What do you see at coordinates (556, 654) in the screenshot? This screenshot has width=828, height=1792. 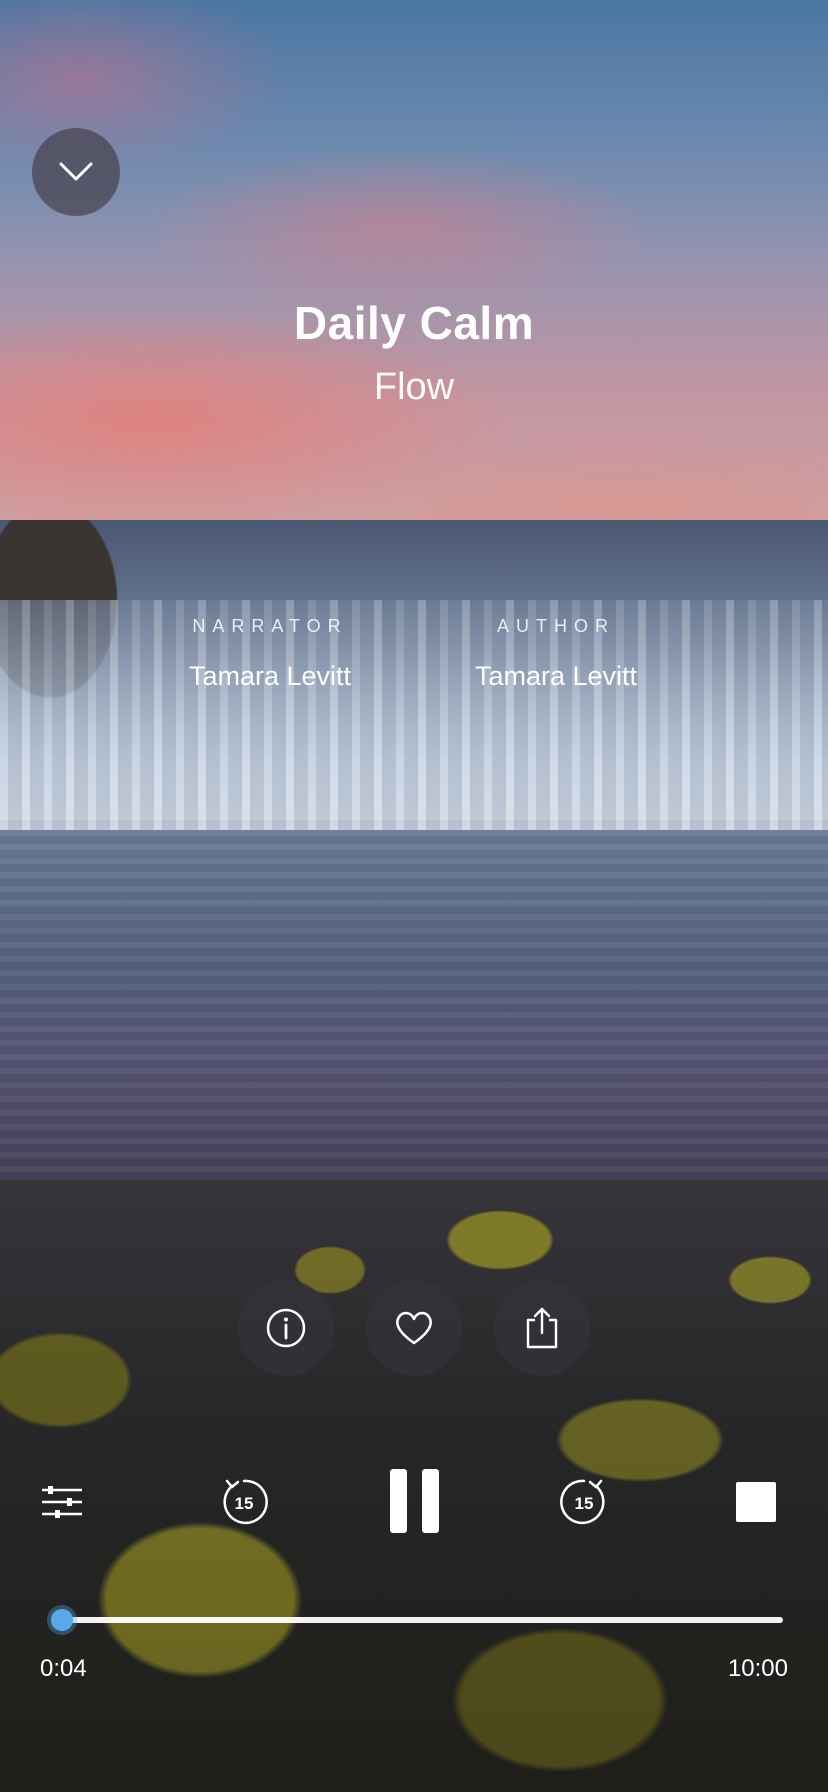 I see `author-credit: AUTHOR Tamara Levitt` at bounding box center [556, 654].